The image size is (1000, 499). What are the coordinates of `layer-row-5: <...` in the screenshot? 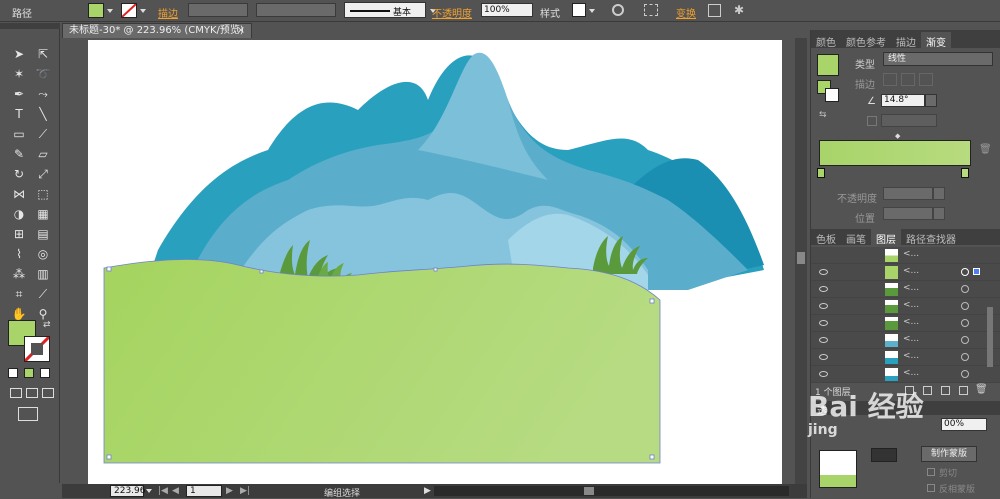 It's located at (905, 323).